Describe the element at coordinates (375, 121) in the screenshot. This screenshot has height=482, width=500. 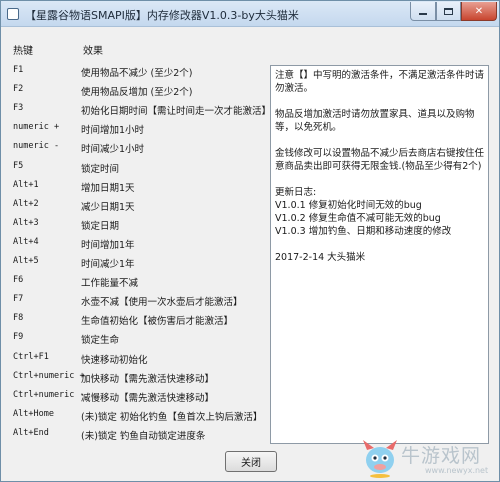
I see `note-item-increase: 物品反增加激活时请勿放置家具、道具以及购物等，以免死机。` at that location.